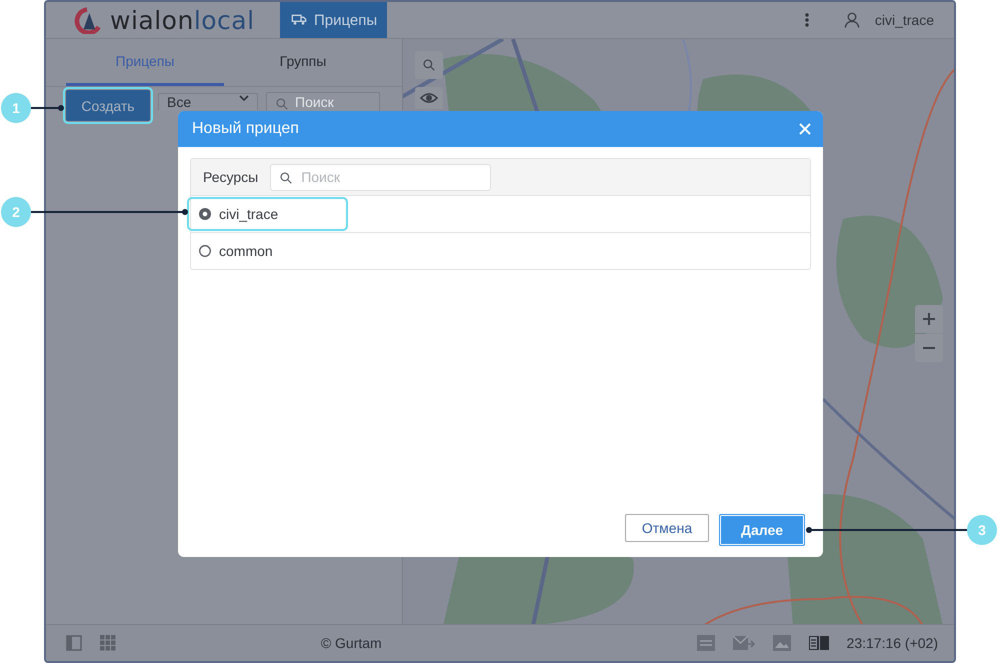  Describe the element at coordinates (267, 214) in the screenshot. I see `resource-option: civi_trace` at that location.